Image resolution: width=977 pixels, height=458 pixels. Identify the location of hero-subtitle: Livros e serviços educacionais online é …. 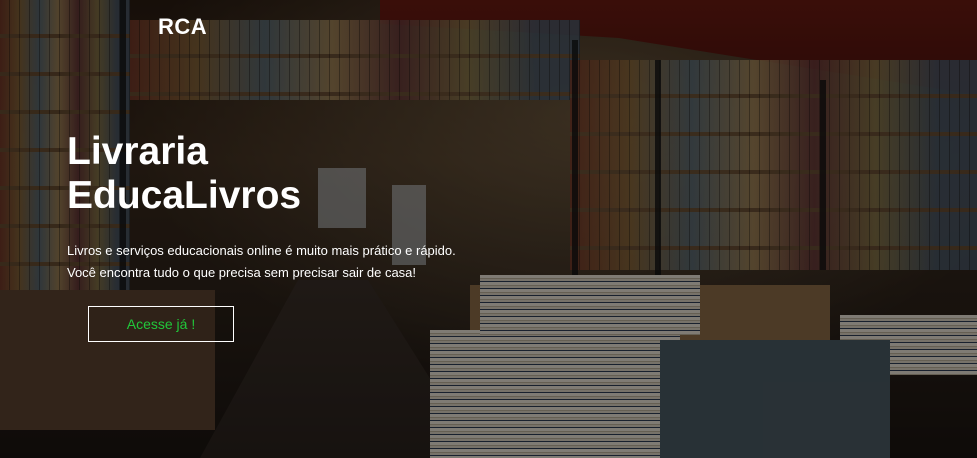
(261, 250).